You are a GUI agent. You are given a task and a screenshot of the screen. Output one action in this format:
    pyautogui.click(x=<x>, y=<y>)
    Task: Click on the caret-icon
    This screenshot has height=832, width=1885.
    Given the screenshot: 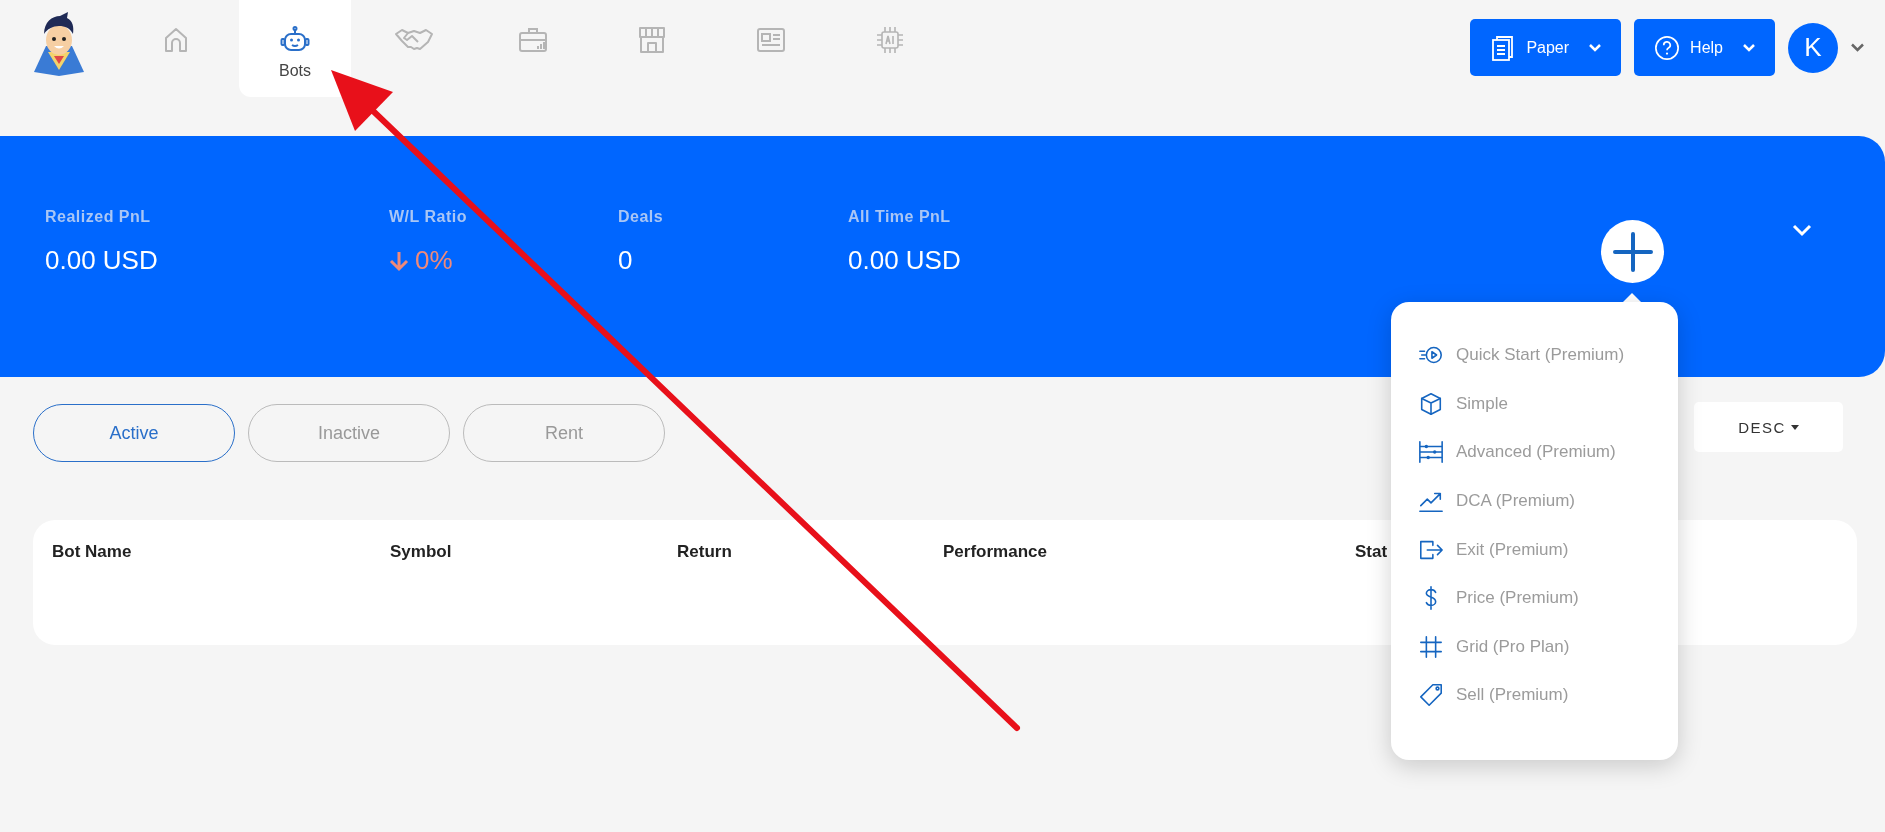 What is the action you would take?
    pyautogui.click(x=1794, y=427)
    